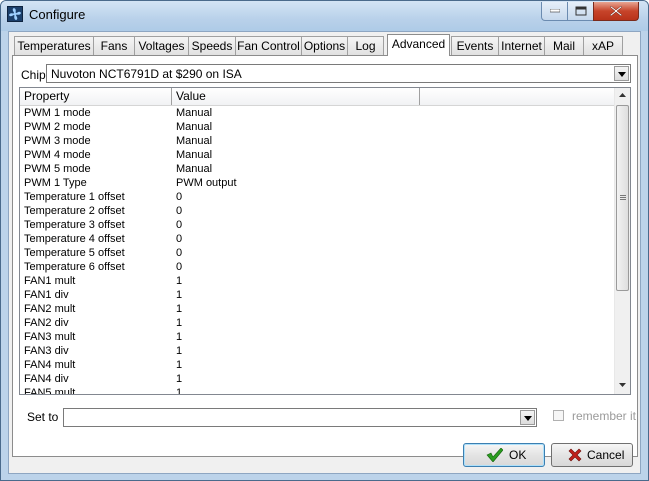 The height and width of the screenshot is (481, 649). What do you see at coordinates (43, 417) in the screenshot?
I see `set-to-label: Set to` at bounding box center [43, 417].